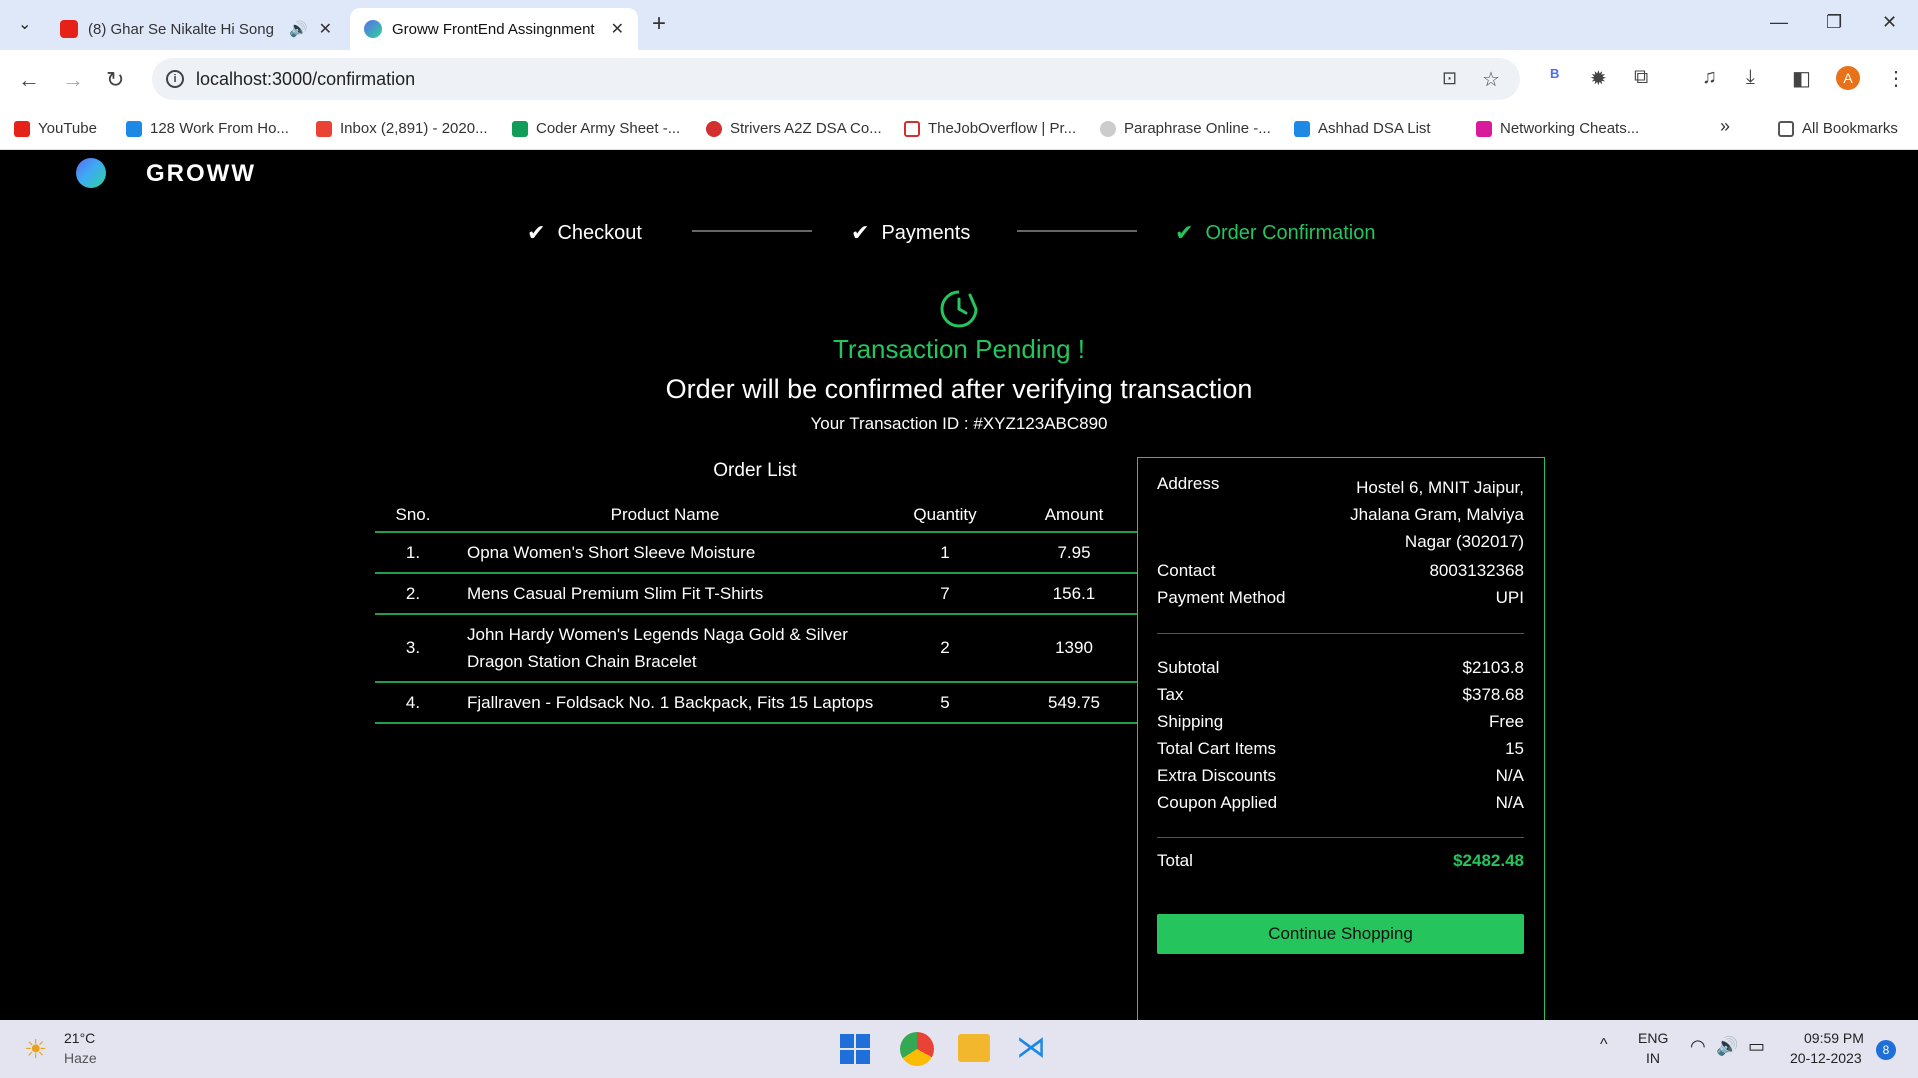  Describe the element at coordinates (175, 79) in the screenshot. I see `site-info-icon: i` at that location.